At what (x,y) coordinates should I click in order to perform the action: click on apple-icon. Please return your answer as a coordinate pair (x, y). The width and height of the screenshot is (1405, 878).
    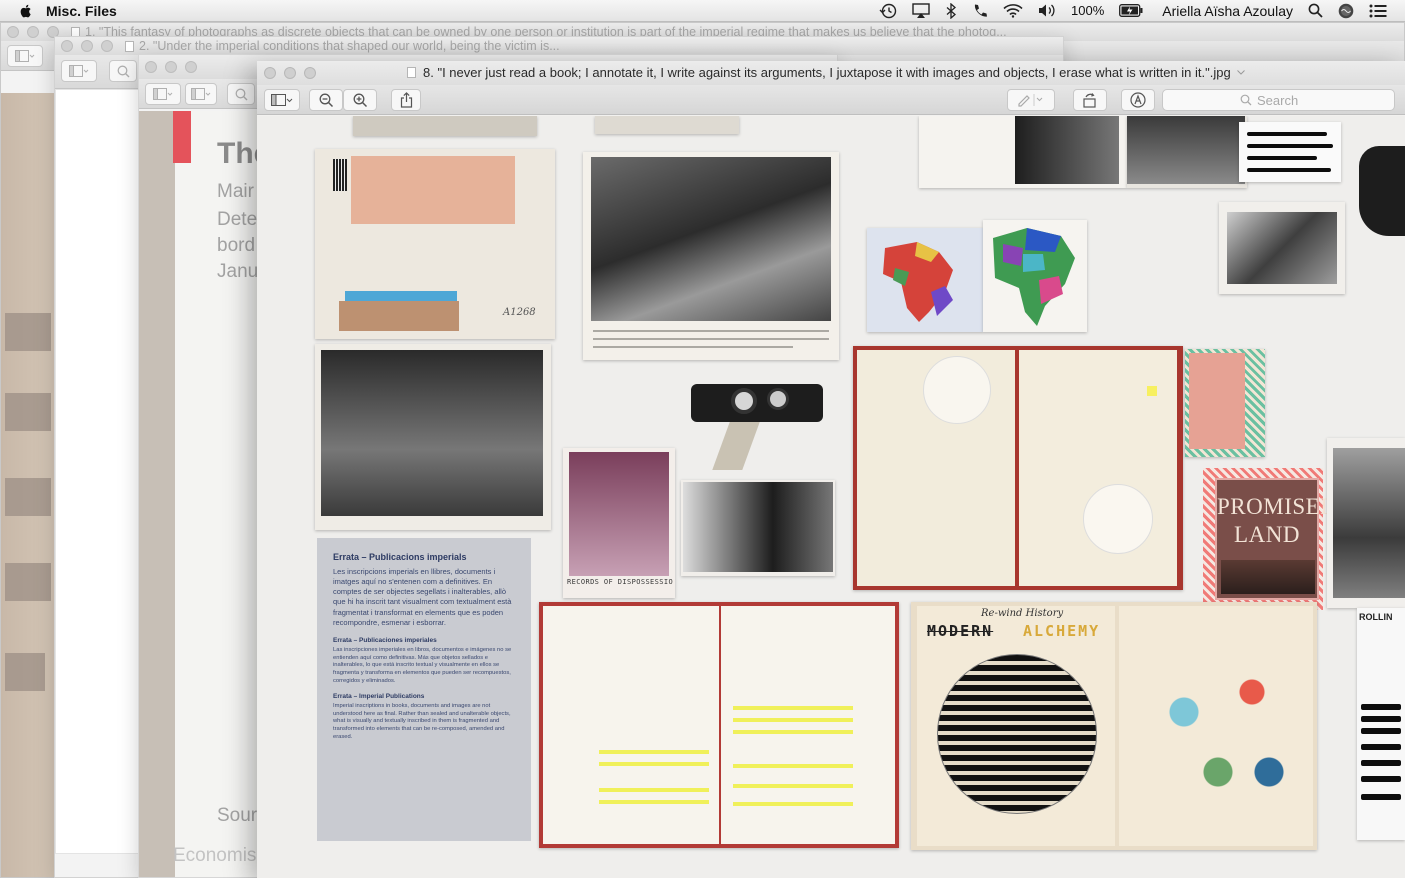
    Looking at the image, I should click on (26, 11).